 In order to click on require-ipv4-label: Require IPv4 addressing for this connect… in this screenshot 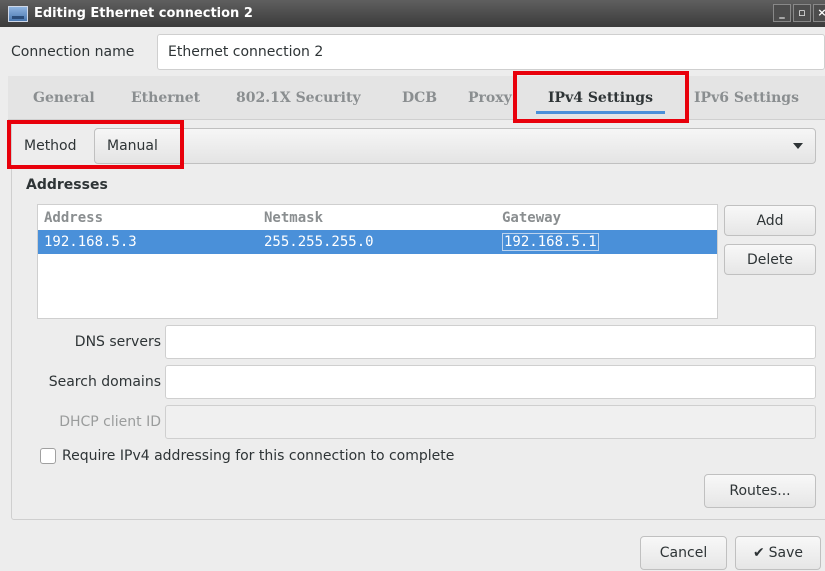, I will do `click(258, 456)`.